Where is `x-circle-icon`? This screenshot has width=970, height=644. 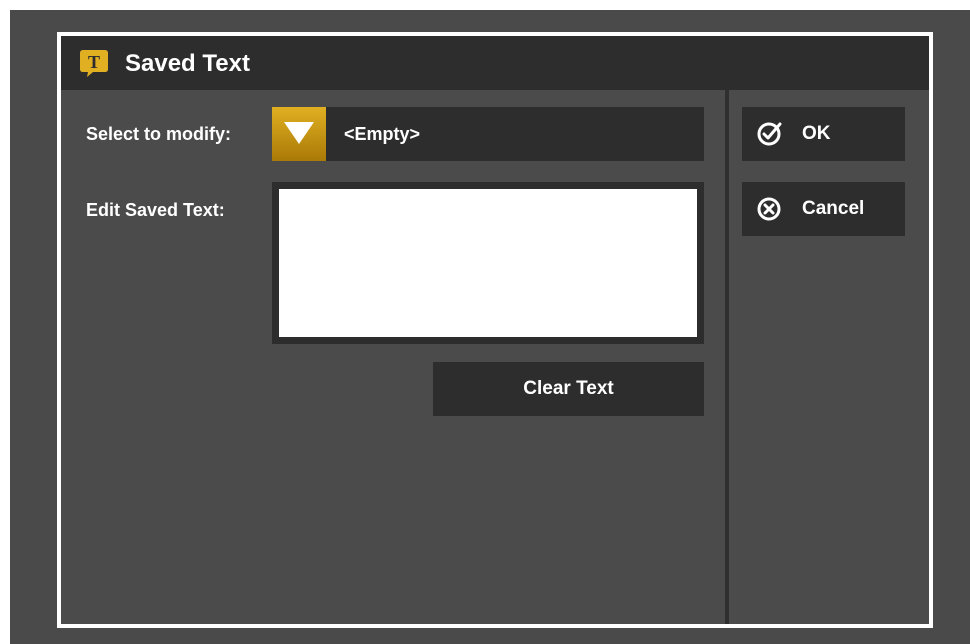 x-circle-icon is located at coordinates (769, 209).